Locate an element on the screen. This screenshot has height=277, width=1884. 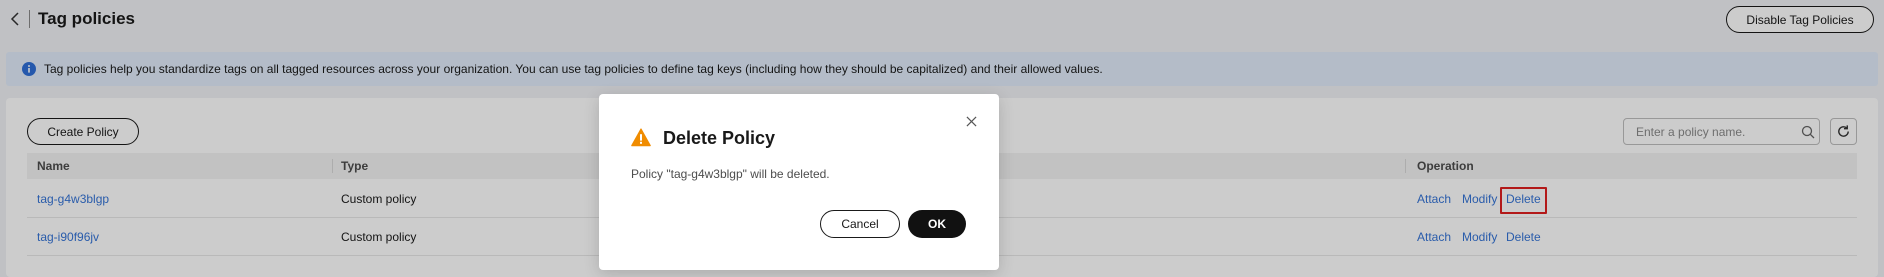
dialog-message: Policy "tag-g4w3blgp" will be deleted. is located at coordinates (730, 174).